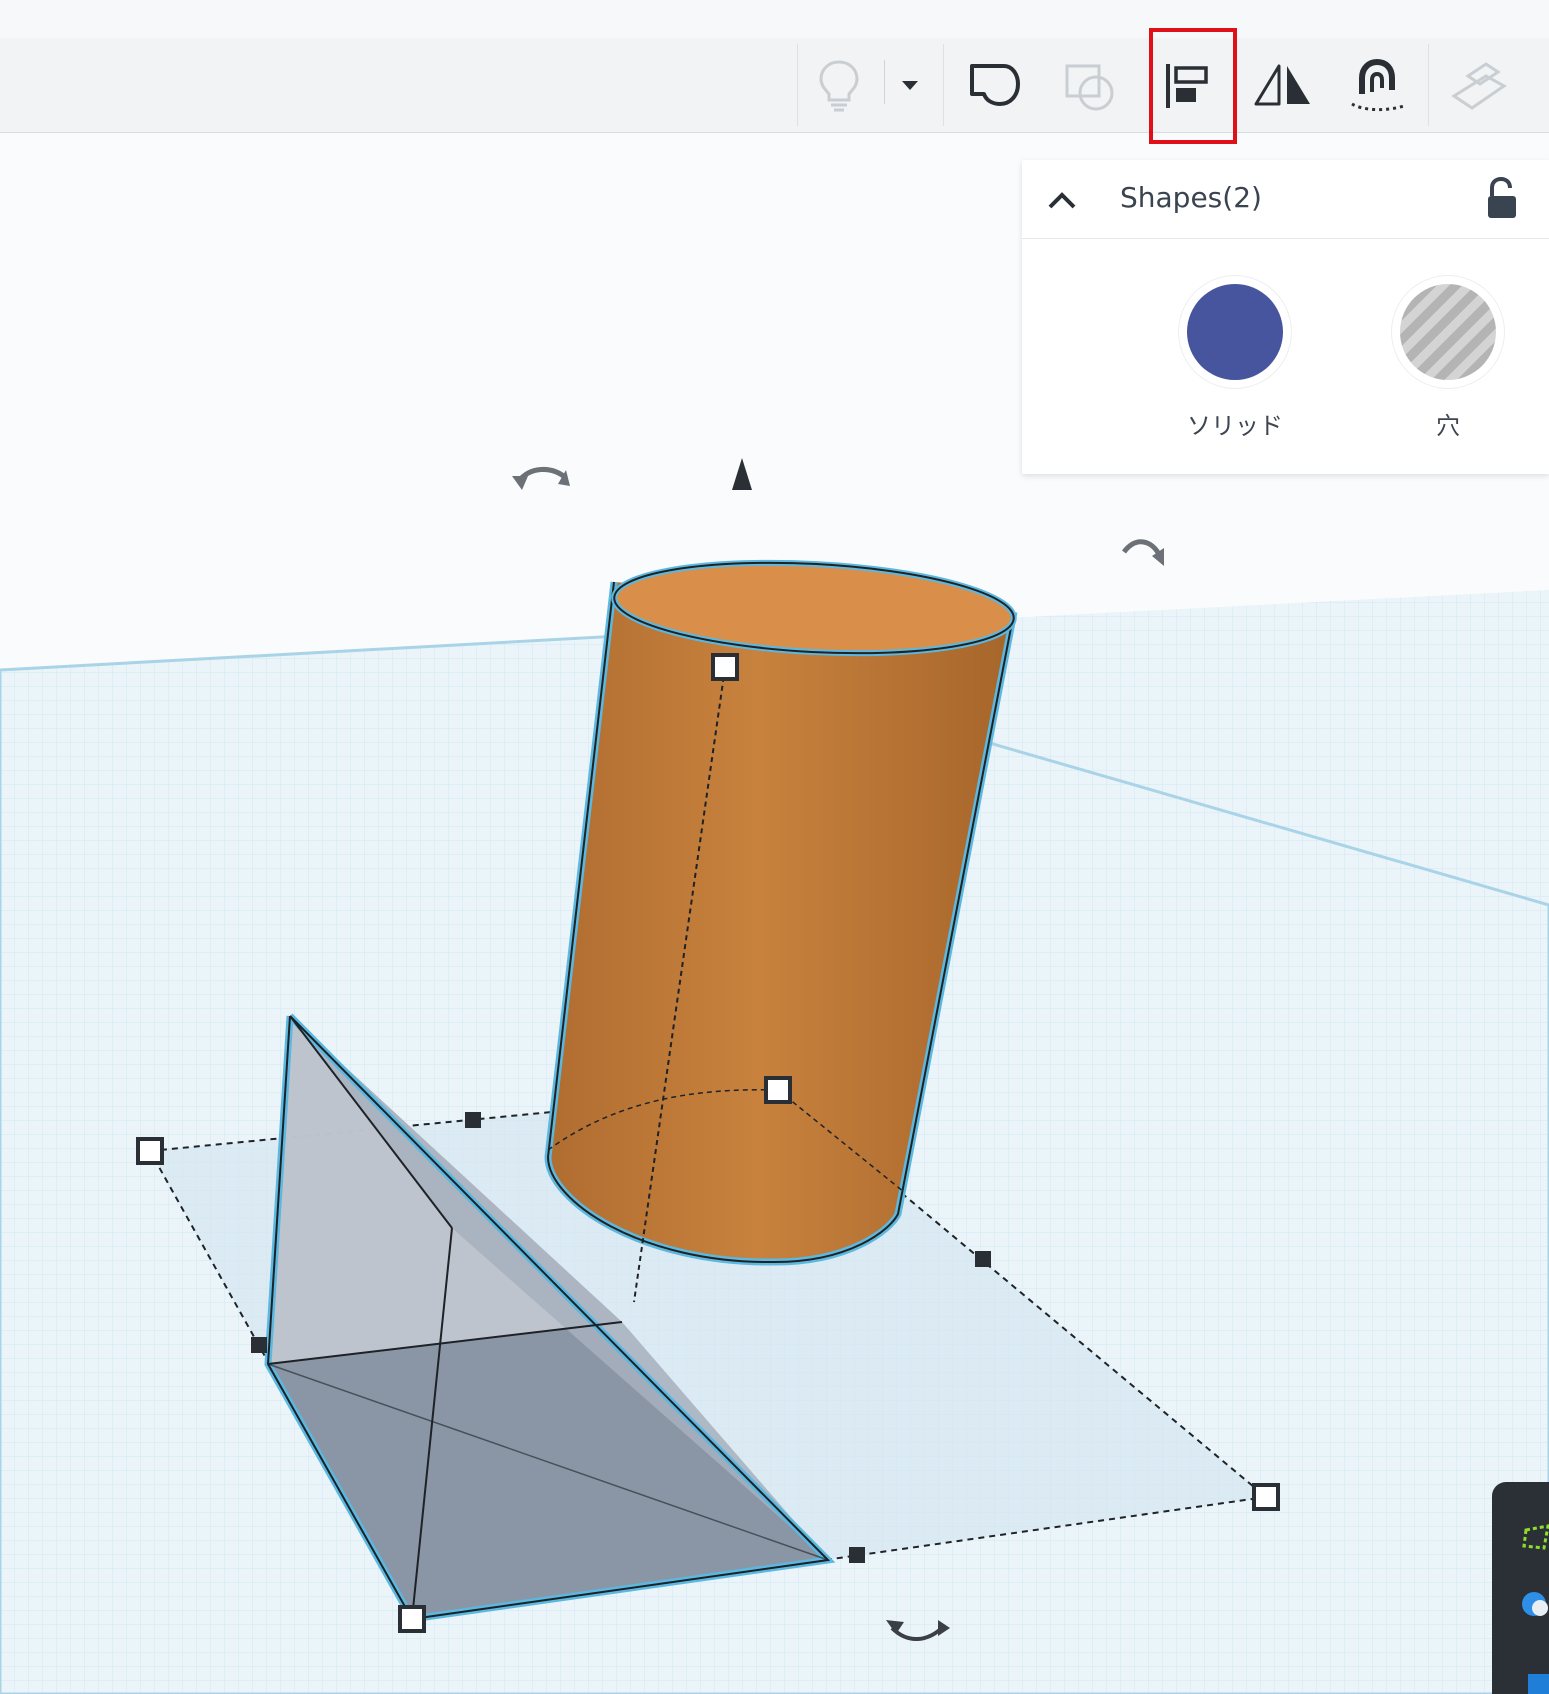 Image resolution: width=1549 pixels, height=1694 pixels. I want to click on mirror-button, so click(1283, 86).